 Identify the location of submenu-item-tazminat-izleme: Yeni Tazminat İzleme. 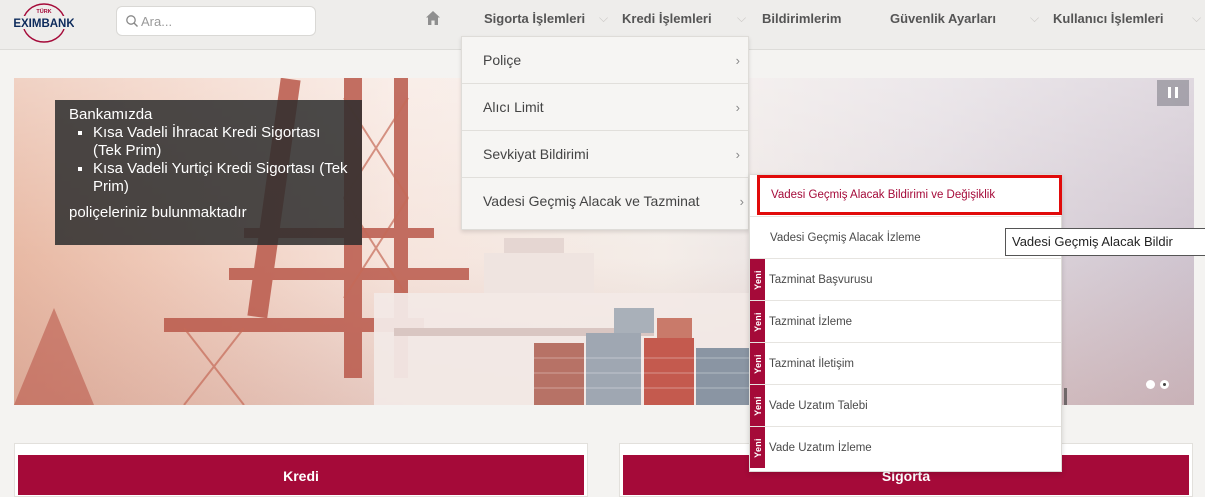
(905, 322).